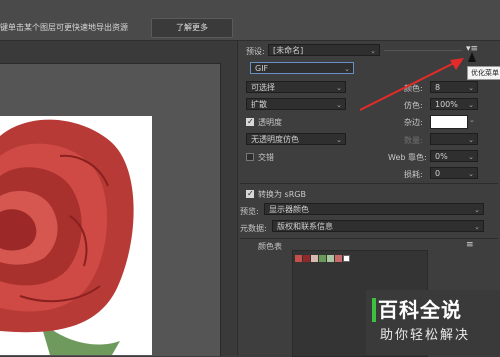 This screenshot has height=357, width=500. What do you see at coordinates (413, 122) in the screenshot?
I see `matte-label: 杂边:` at bounding box center [413, 122].